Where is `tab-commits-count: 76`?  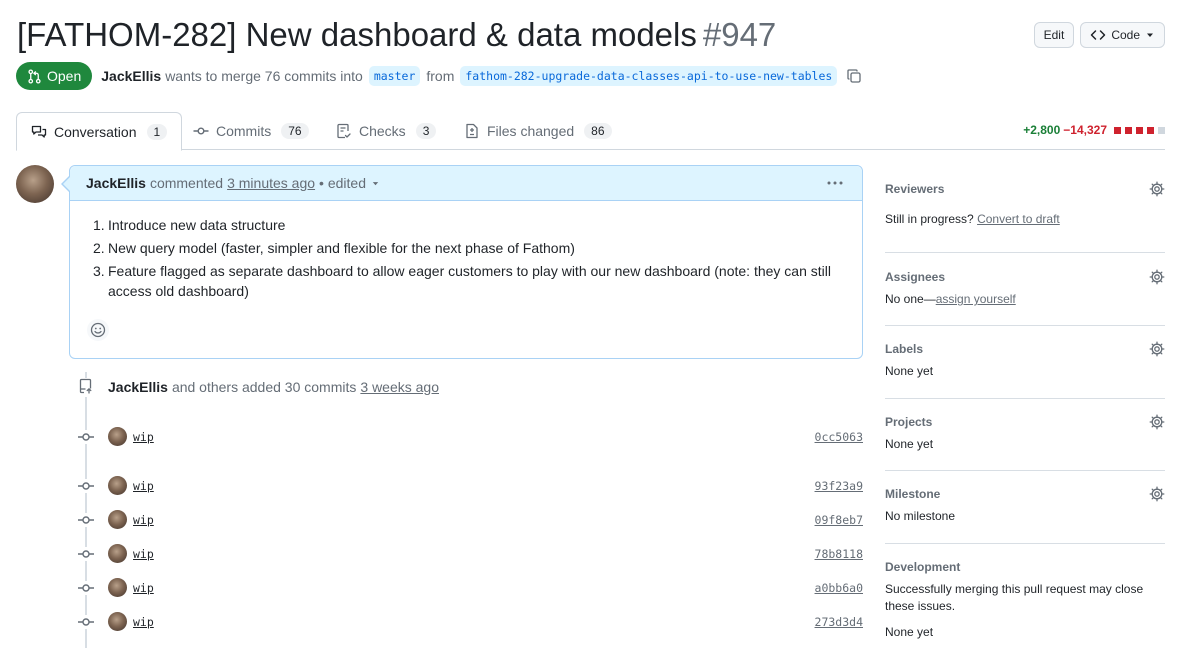 tab-commits-count: 76 is located at coordinates (295, 131).